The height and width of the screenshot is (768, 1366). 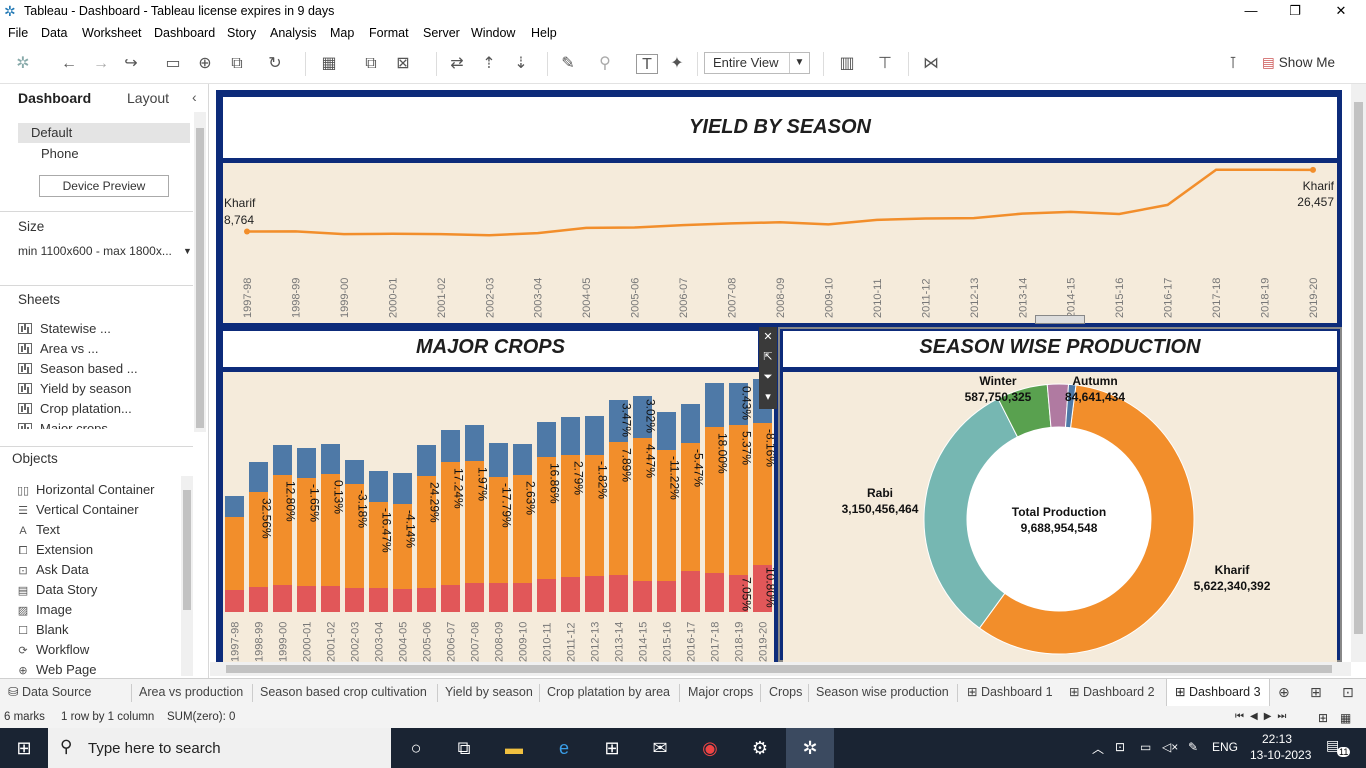 What do you see at coordinates (104, 133) in the screenshot?
I see `device-default: Default` at bounding box center [104, 133].